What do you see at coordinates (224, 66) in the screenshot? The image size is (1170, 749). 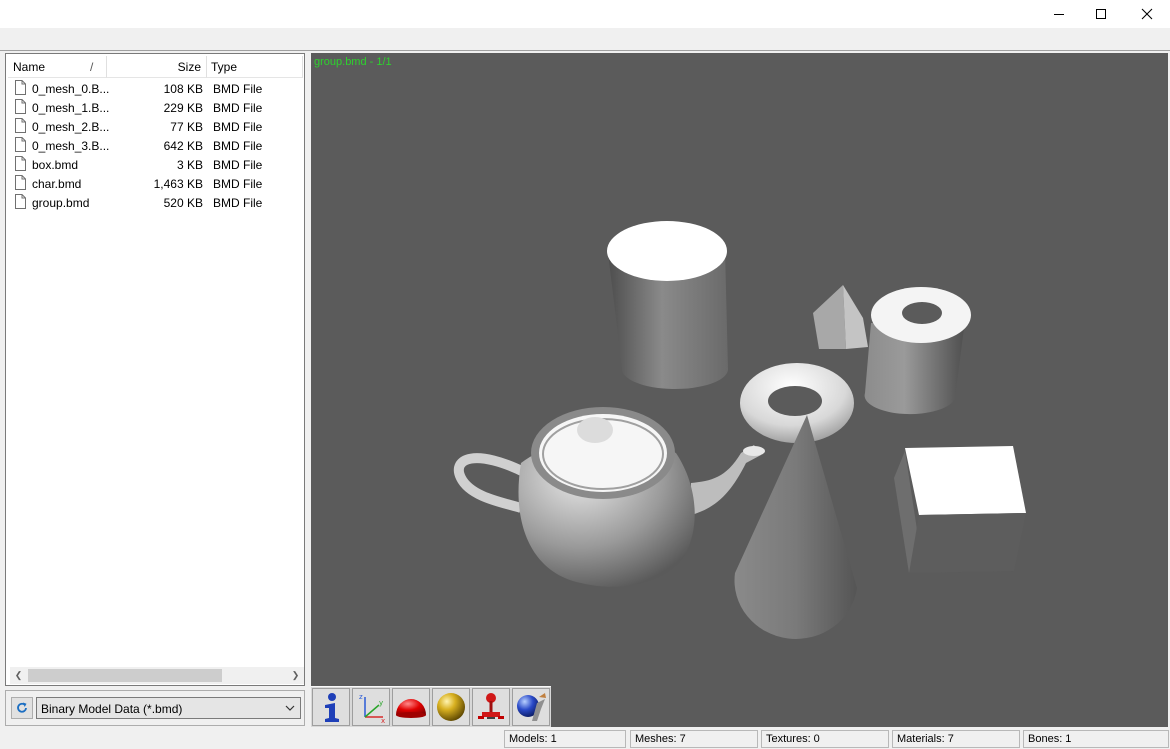 I see `column-header-type-label: Type` at bounding box center [224, 66].